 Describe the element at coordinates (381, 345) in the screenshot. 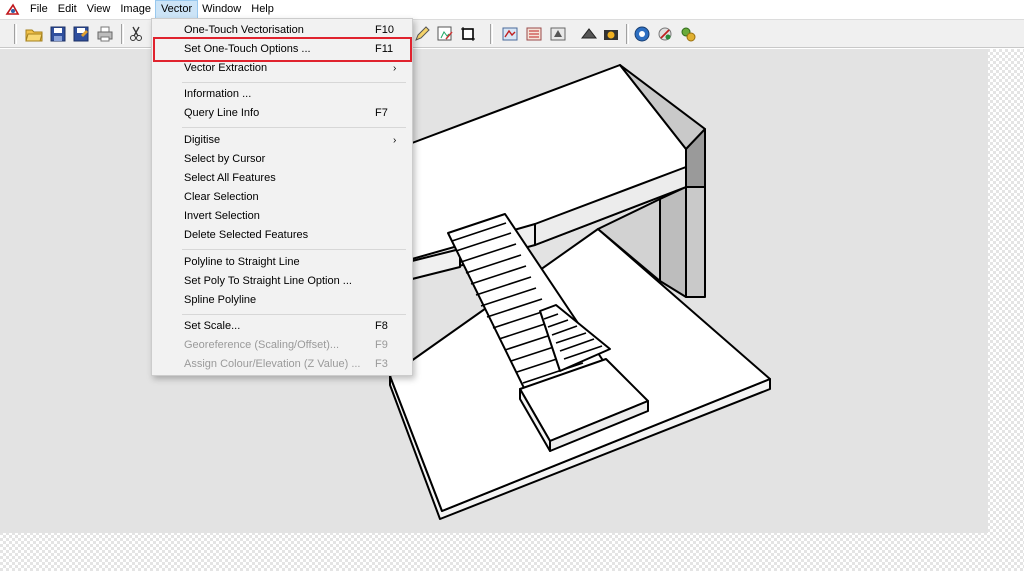

I see `shortcut-label: F9` at that location.